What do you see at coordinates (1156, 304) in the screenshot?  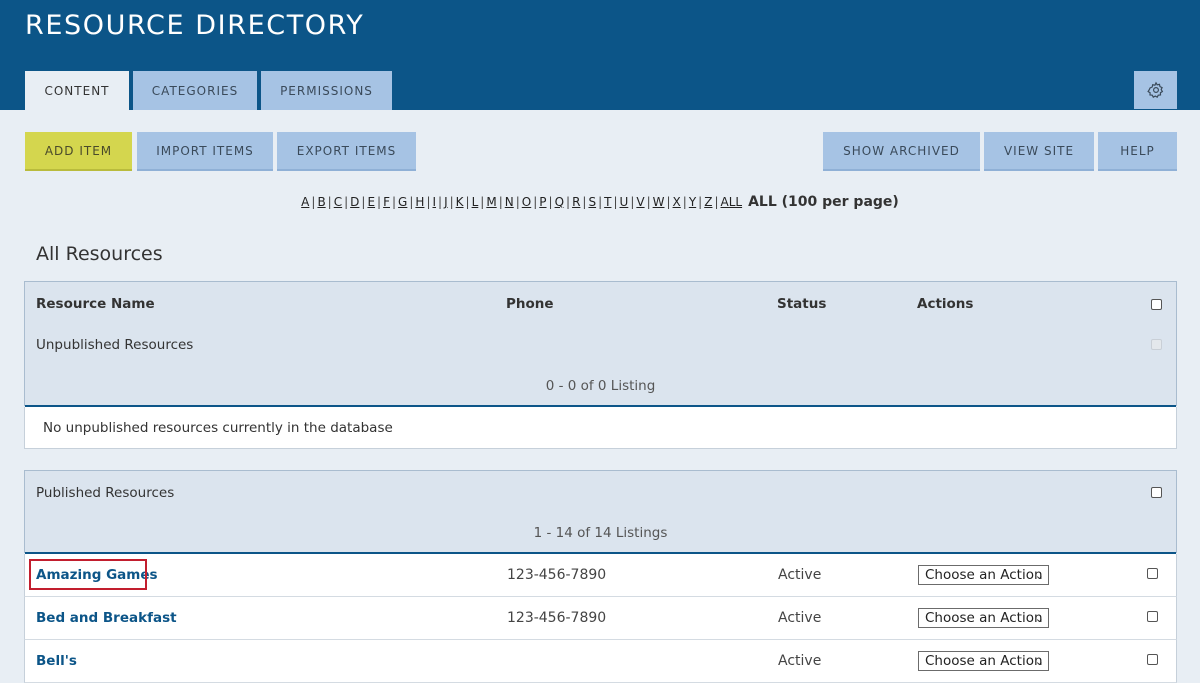 I see `select-all-checkbox` at bounding box center [1156, 304].